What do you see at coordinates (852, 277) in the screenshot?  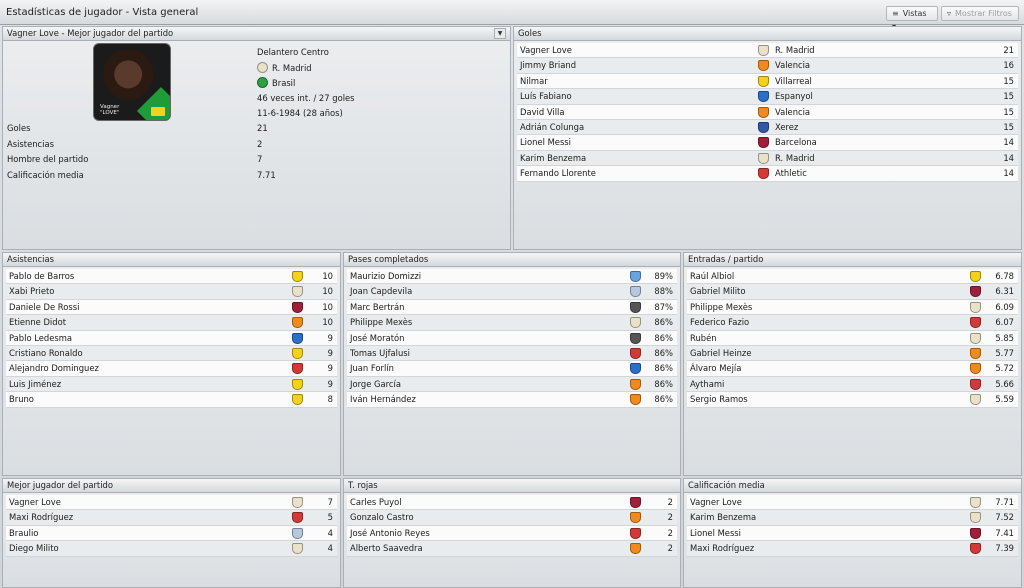 I see `list-item: Raúl Albiol 6.78` at bounding box center [852, 277].